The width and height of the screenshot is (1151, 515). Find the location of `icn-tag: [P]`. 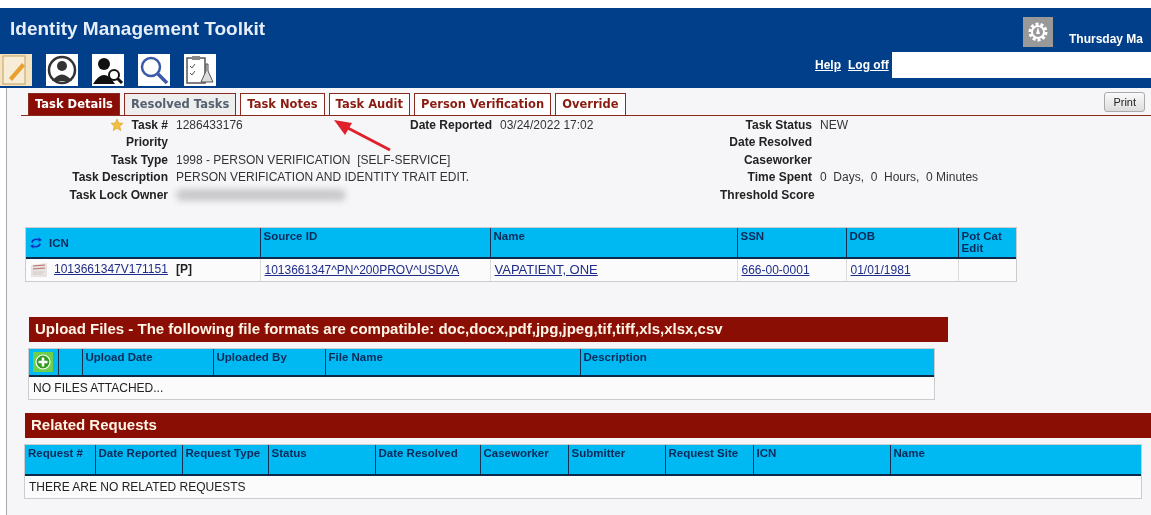

icn-tag: [P] is located at coordinates (183, 269).